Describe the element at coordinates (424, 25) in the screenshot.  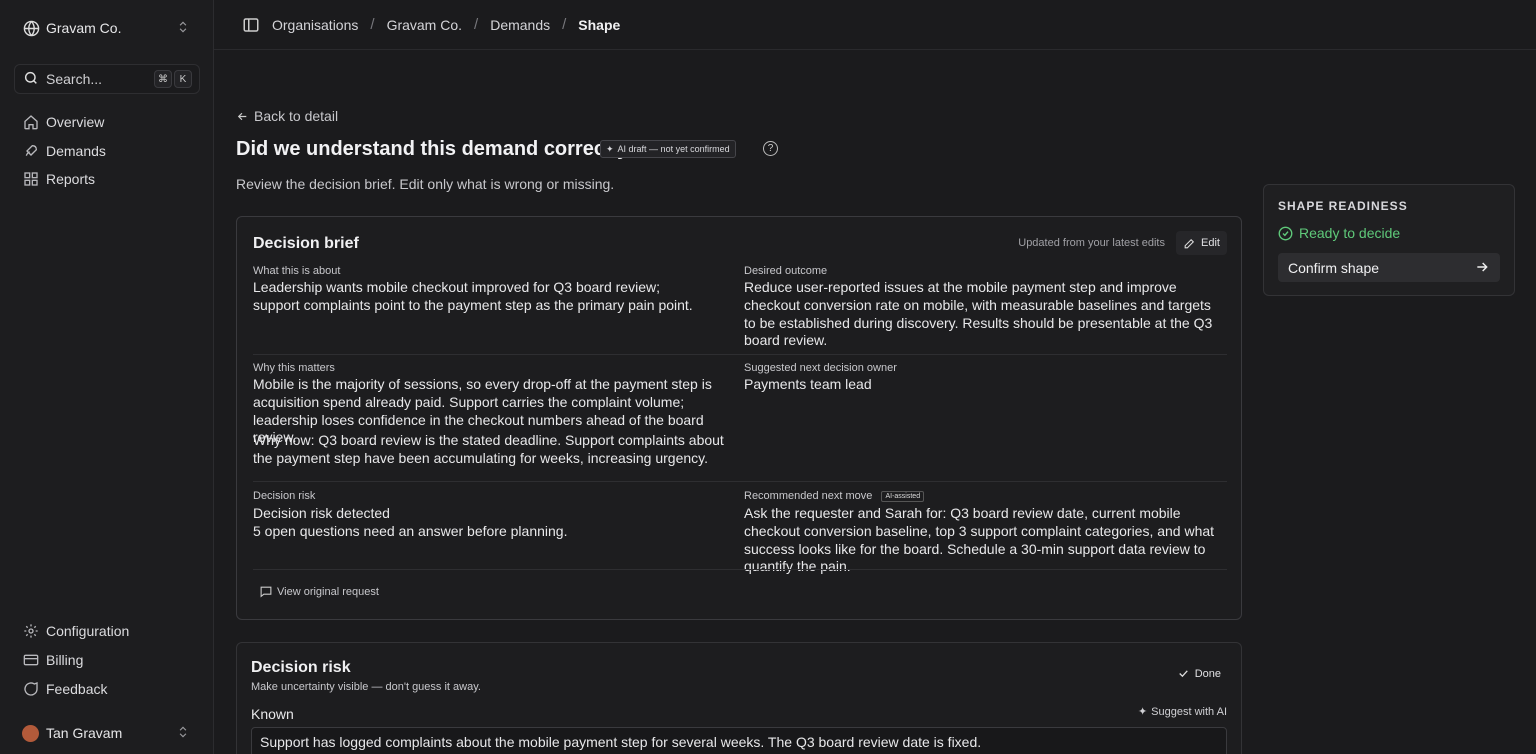
I see `breadcrumb-org: Gravam Co.` at that location.